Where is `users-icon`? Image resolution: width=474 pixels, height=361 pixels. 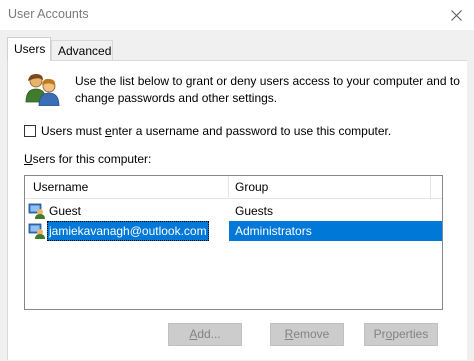 users-icon is located at coordinates (42, 90).